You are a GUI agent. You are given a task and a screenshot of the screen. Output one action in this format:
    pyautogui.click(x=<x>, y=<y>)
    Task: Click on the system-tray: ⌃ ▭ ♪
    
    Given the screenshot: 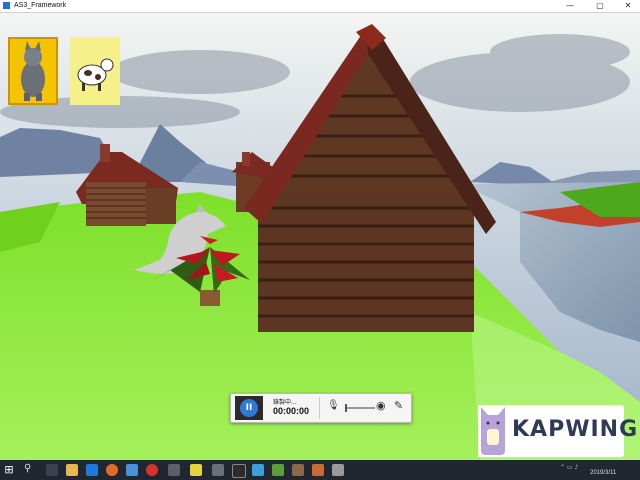 What is the action you would take?
    pyautogui.click(x=569, y=467)
    